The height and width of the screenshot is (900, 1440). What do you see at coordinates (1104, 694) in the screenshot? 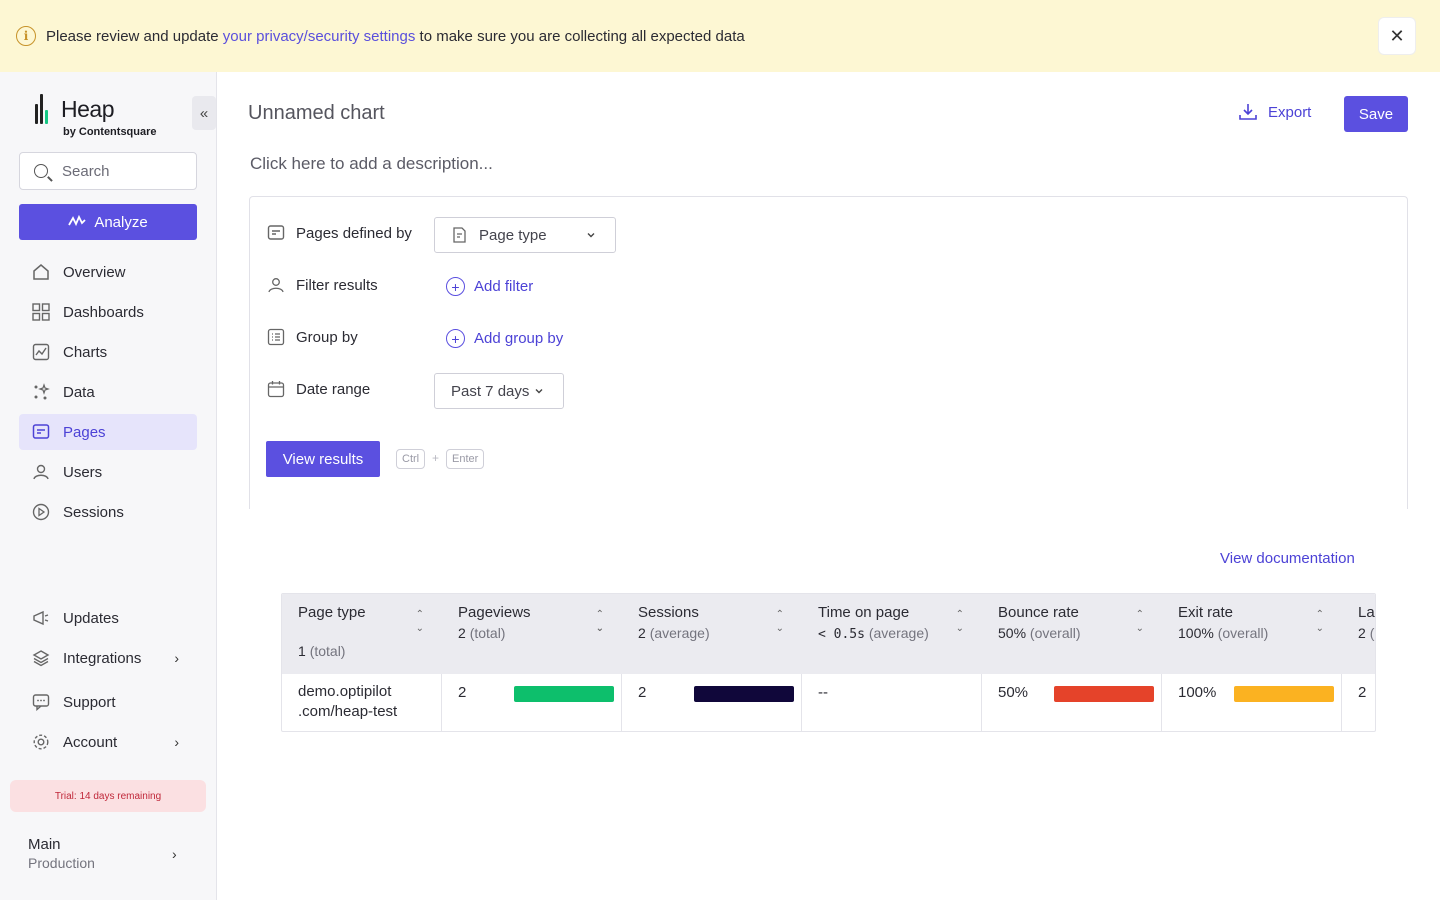
I see `bounce-rate-bar` at bounding box center [1104, 694].